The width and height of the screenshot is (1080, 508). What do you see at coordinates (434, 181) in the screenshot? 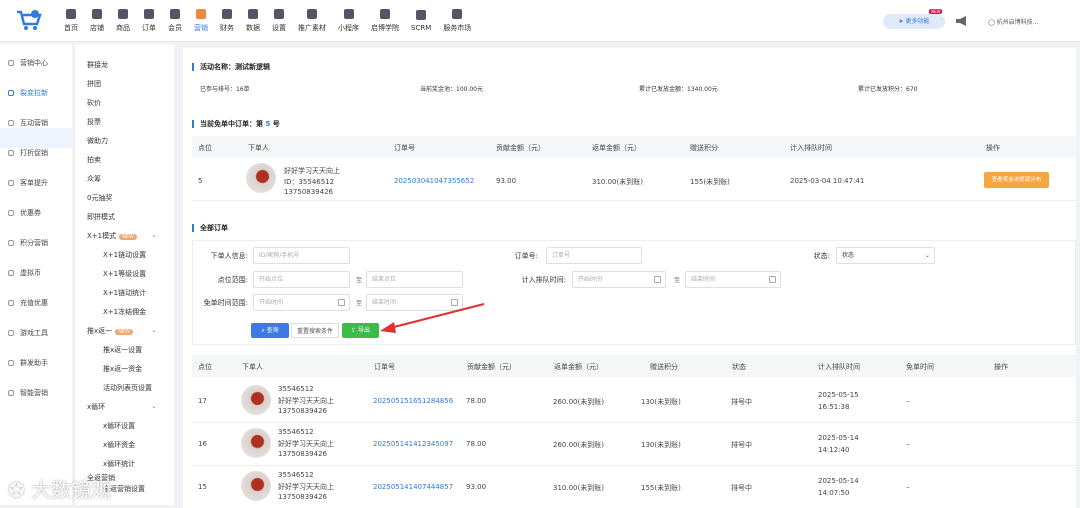
I see `order-link: 202503041047355652` at bounding box center [434, 181].